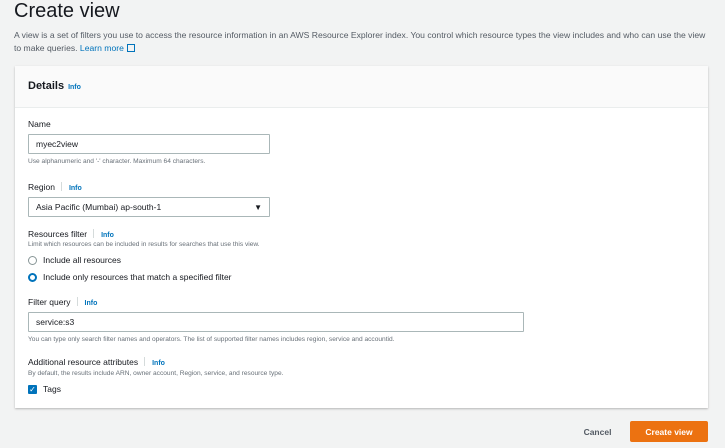 This screenshot has height=448, width=725. What do you see at coordinates (96, 362) in the screenshot?
I see `additional-attributes-label: Additional resource attributes Info` at bounding box center [96, 362].